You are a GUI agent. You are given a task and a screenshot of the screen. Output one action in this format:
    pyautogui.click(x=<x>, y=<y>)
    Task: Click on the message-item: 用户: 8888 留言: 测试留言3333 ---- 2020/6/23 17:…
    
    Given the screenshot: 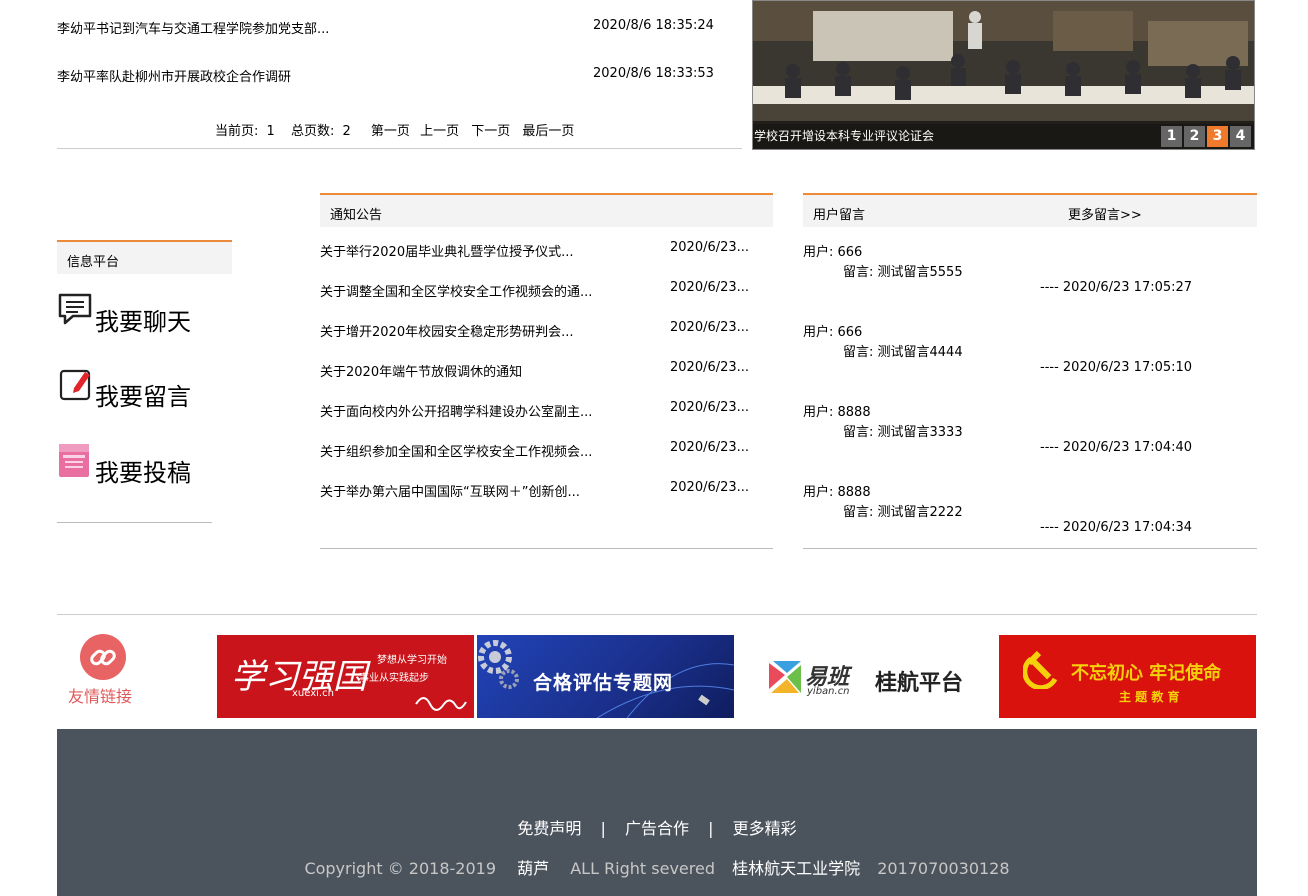 What is the action you would take?
    pyautogui.click(x=1028, y=431)
    